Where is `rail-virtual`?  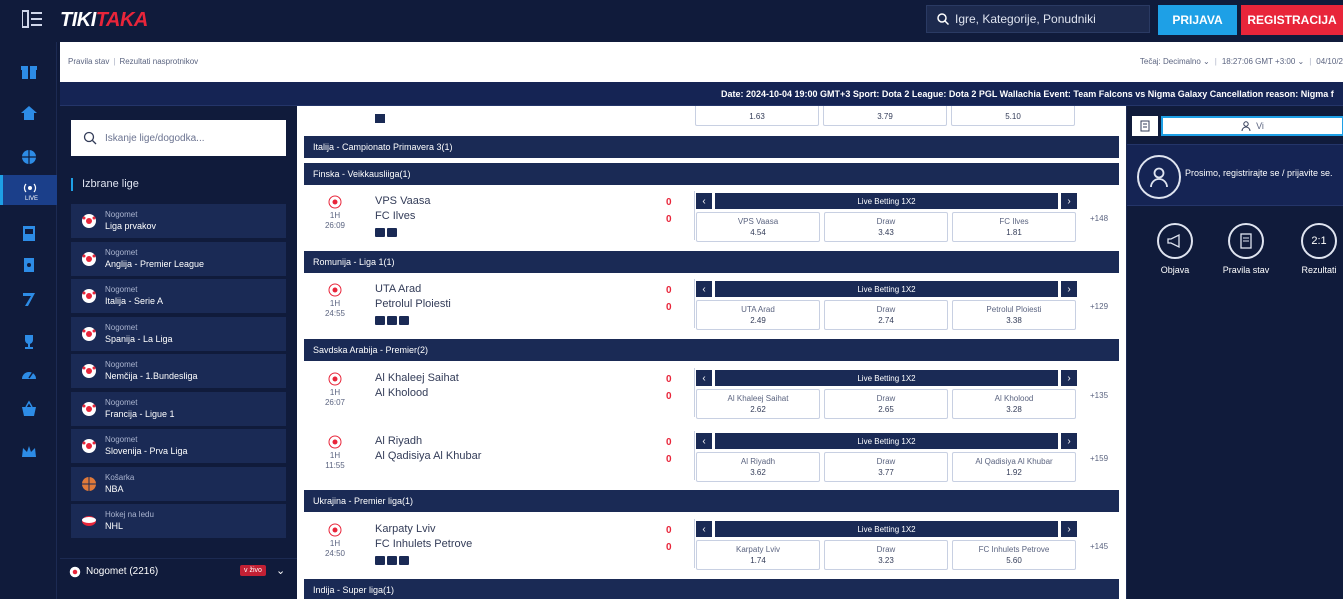
rail-virtual is located at coordinates (28, 375).